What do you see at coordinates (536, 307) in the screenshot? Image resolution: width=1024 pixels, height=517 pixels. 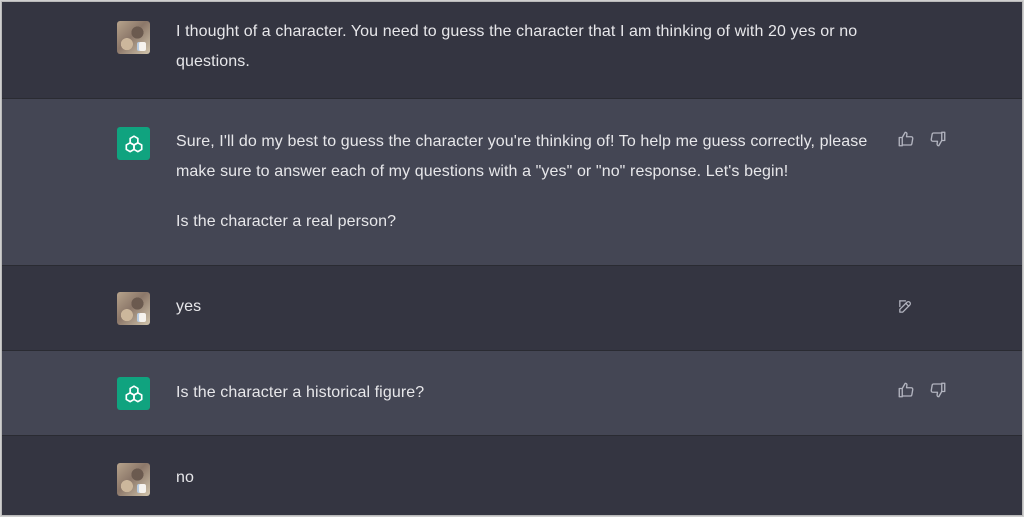 I see `message-text: yes` at bounding box center [536, 307].